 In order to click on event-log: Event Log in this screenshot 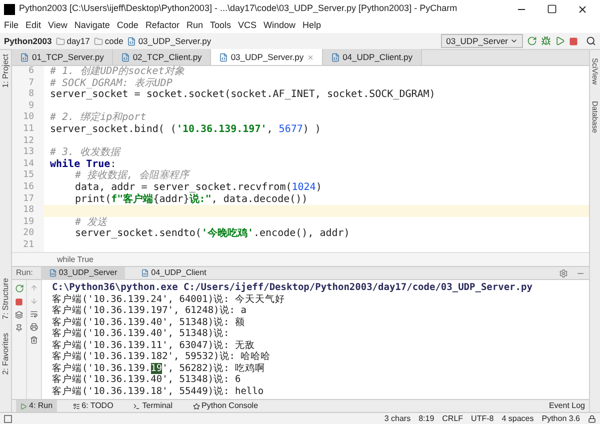, I will do `click(566, 406)`.